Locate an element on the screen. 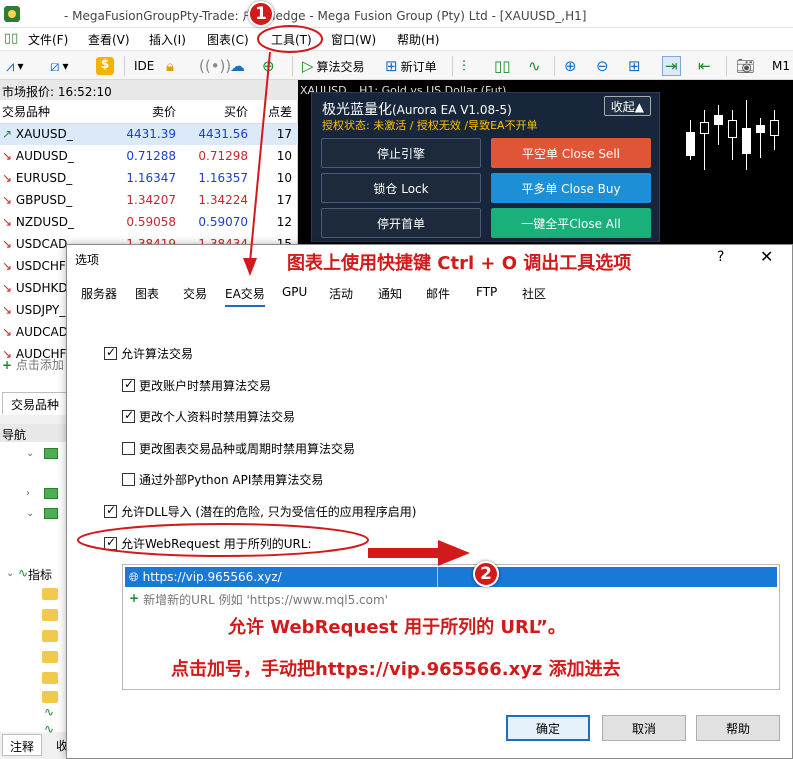 The height and width of the screenshot is (759, 793). highlight-webrequest is located at coordinates (223, 540).